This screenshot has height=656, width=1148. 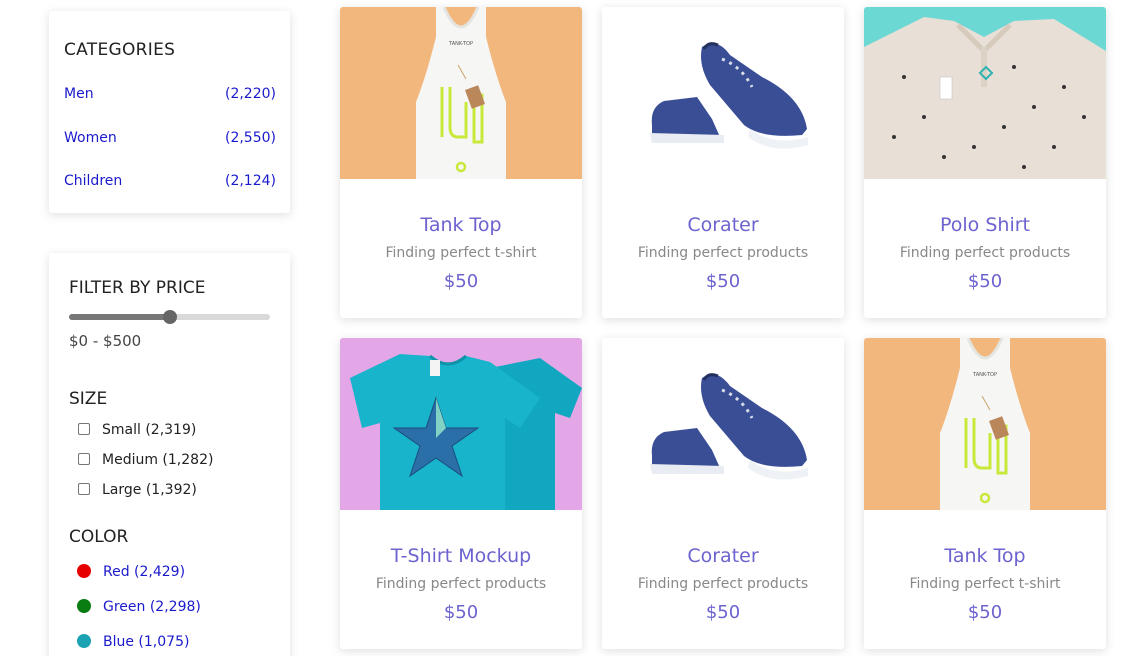 What do you see at coordinates (79, 94) in the screenshot?
I see `category-label: Men` at bounding box center [79, 94].